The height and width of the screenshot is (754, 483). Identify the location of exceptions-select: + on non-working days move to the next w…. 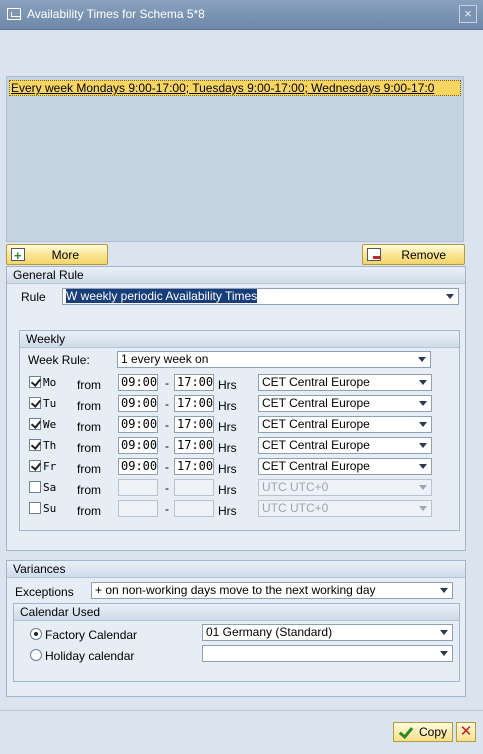
(272, 590).